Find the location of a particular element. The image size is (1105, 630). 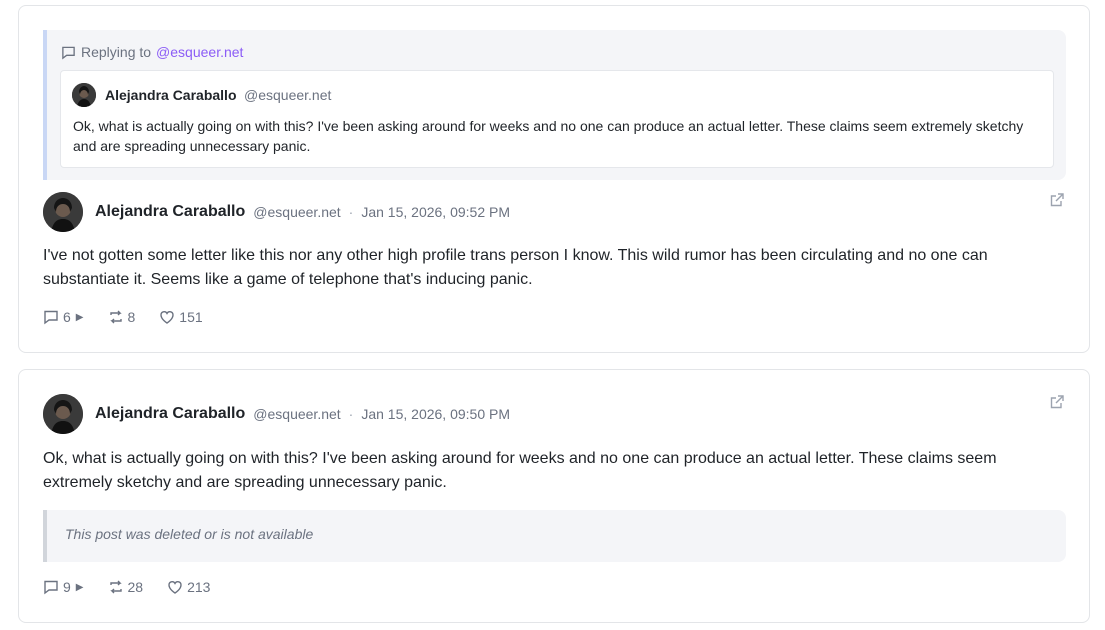

quoted-author-handle: @esqueer.net is located at coordinates (287, 95).